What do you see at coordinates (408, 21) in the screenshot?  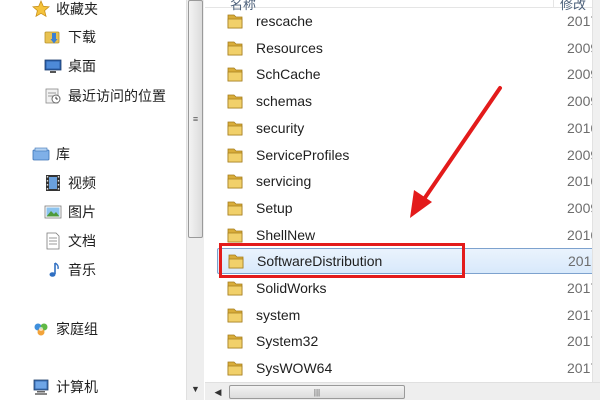 I see `file-row: rescache 2017` at bounding box center [408, 21].